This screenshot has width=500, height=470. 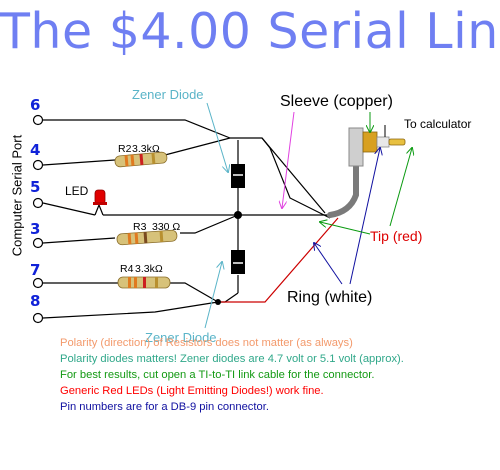 I want to click on zener-top-arrow, so click(x=217, y=137).